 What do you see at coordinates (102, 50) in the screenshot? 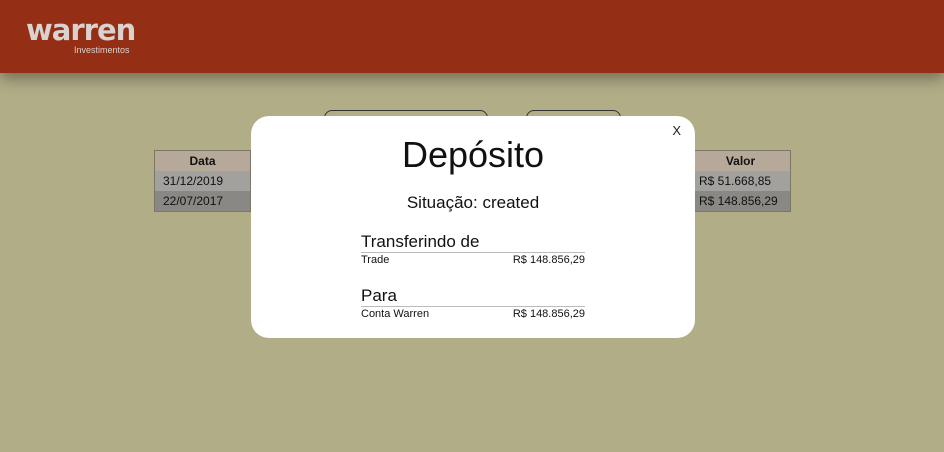
I see `logo-subtitle: Investimentos` at bounding box center [102, 50].